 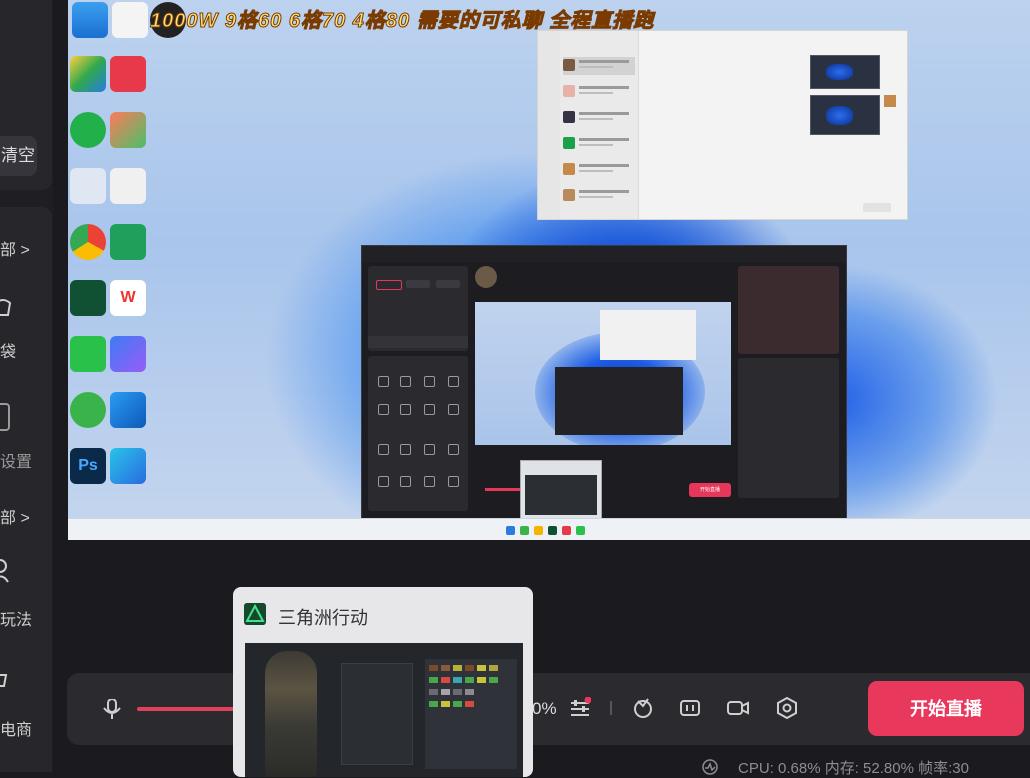 What do you see at coordinates (18, 156) in the screenshot?
I see `clear-button: 清空` at bounding box center [18, 156].